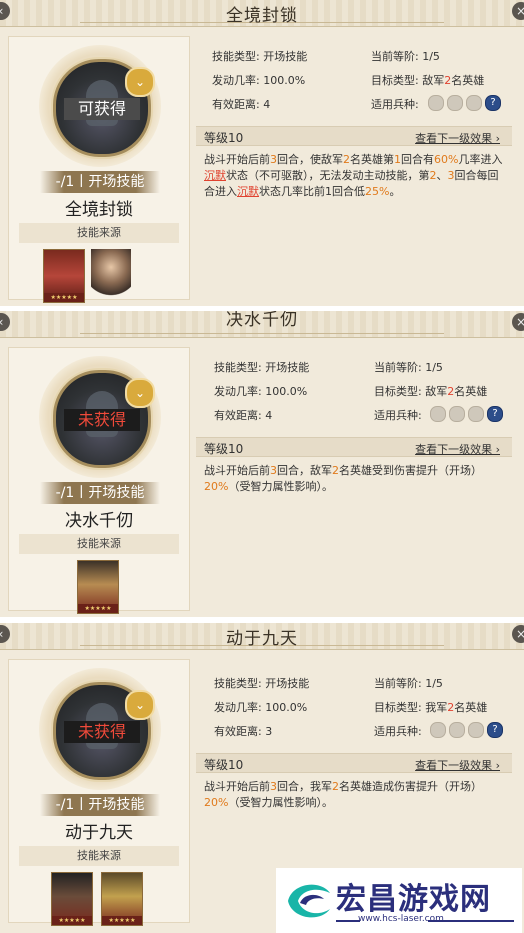 The image size is (524, 933). What do you see at coordinates (436, 707) in the screenshot?
I see `target-value: 我军` at bounding box center [436, 707].